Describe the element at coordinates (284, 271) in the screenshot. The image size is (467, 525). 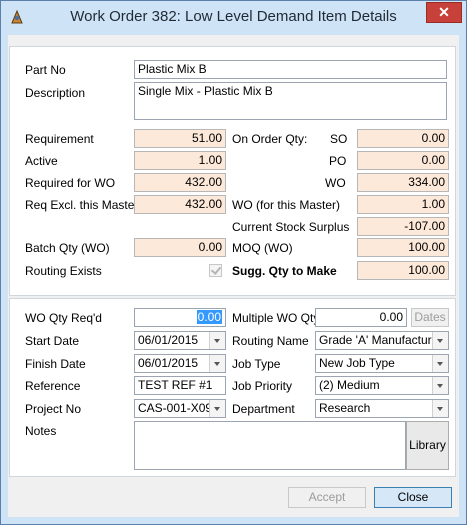
I see `sugg-qty-label: Sugg. Qty to Make` at that location.